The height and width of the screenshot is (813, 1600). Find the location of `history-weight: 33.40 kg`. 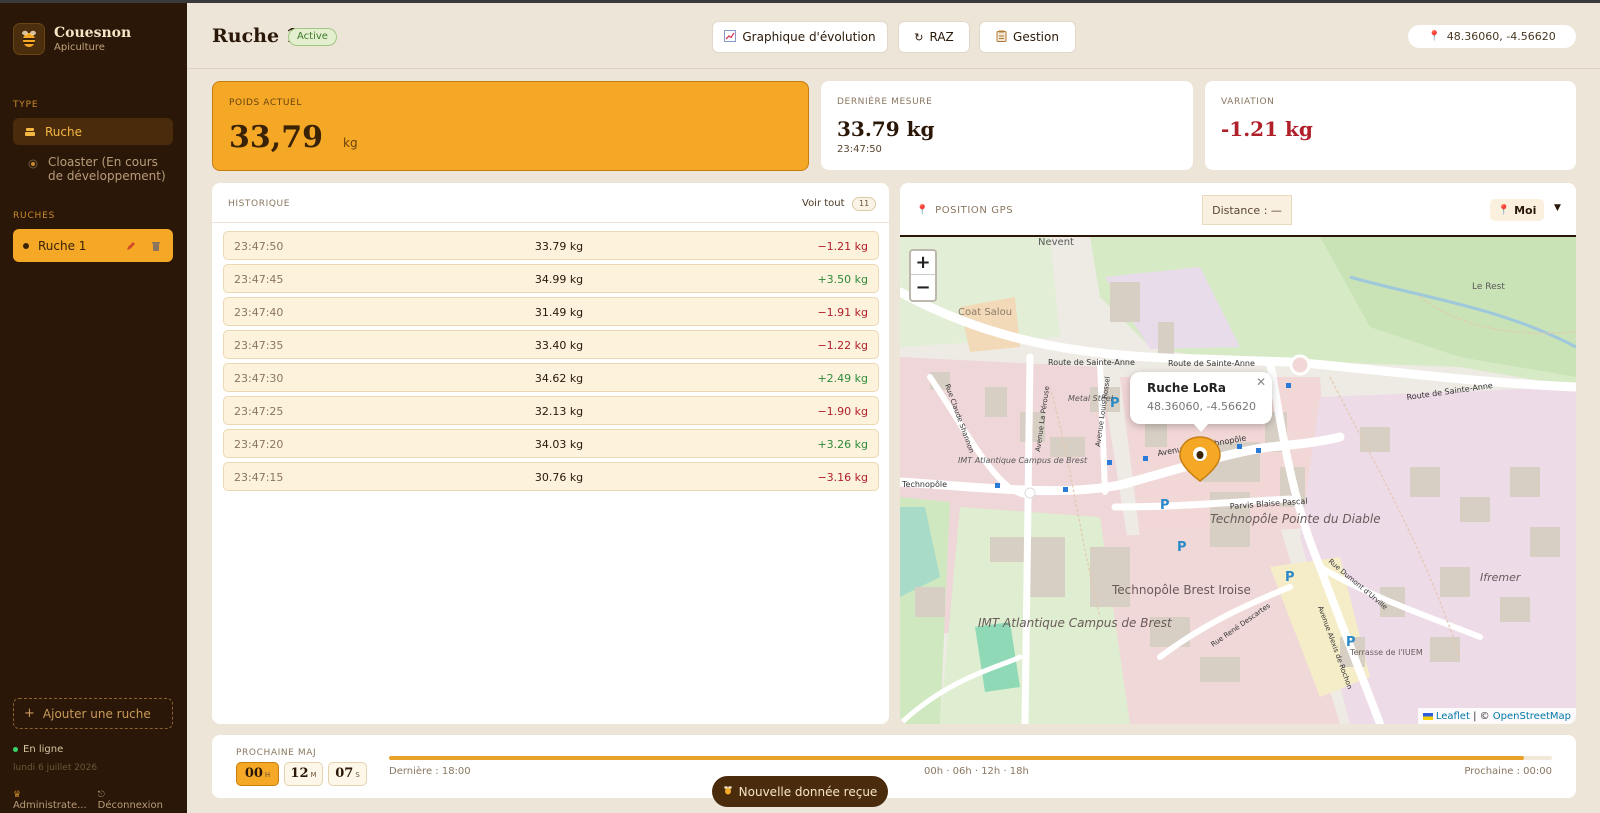

history-weight: 33.40 kg is located at coordinates (559, 345).